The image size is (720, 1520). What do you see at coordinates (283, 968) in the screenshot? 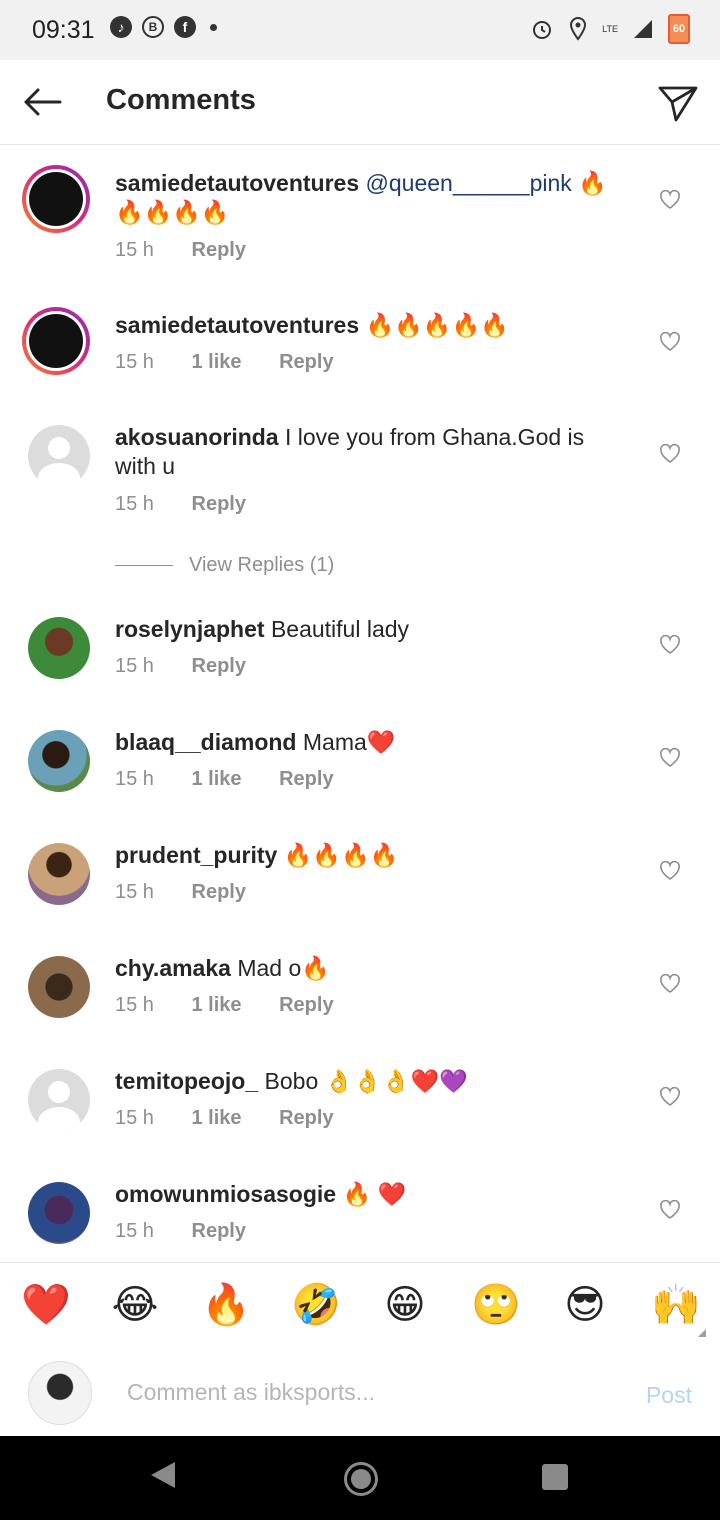
I see `comment-body: Mad o🔥` at bounding box center [283, 968].